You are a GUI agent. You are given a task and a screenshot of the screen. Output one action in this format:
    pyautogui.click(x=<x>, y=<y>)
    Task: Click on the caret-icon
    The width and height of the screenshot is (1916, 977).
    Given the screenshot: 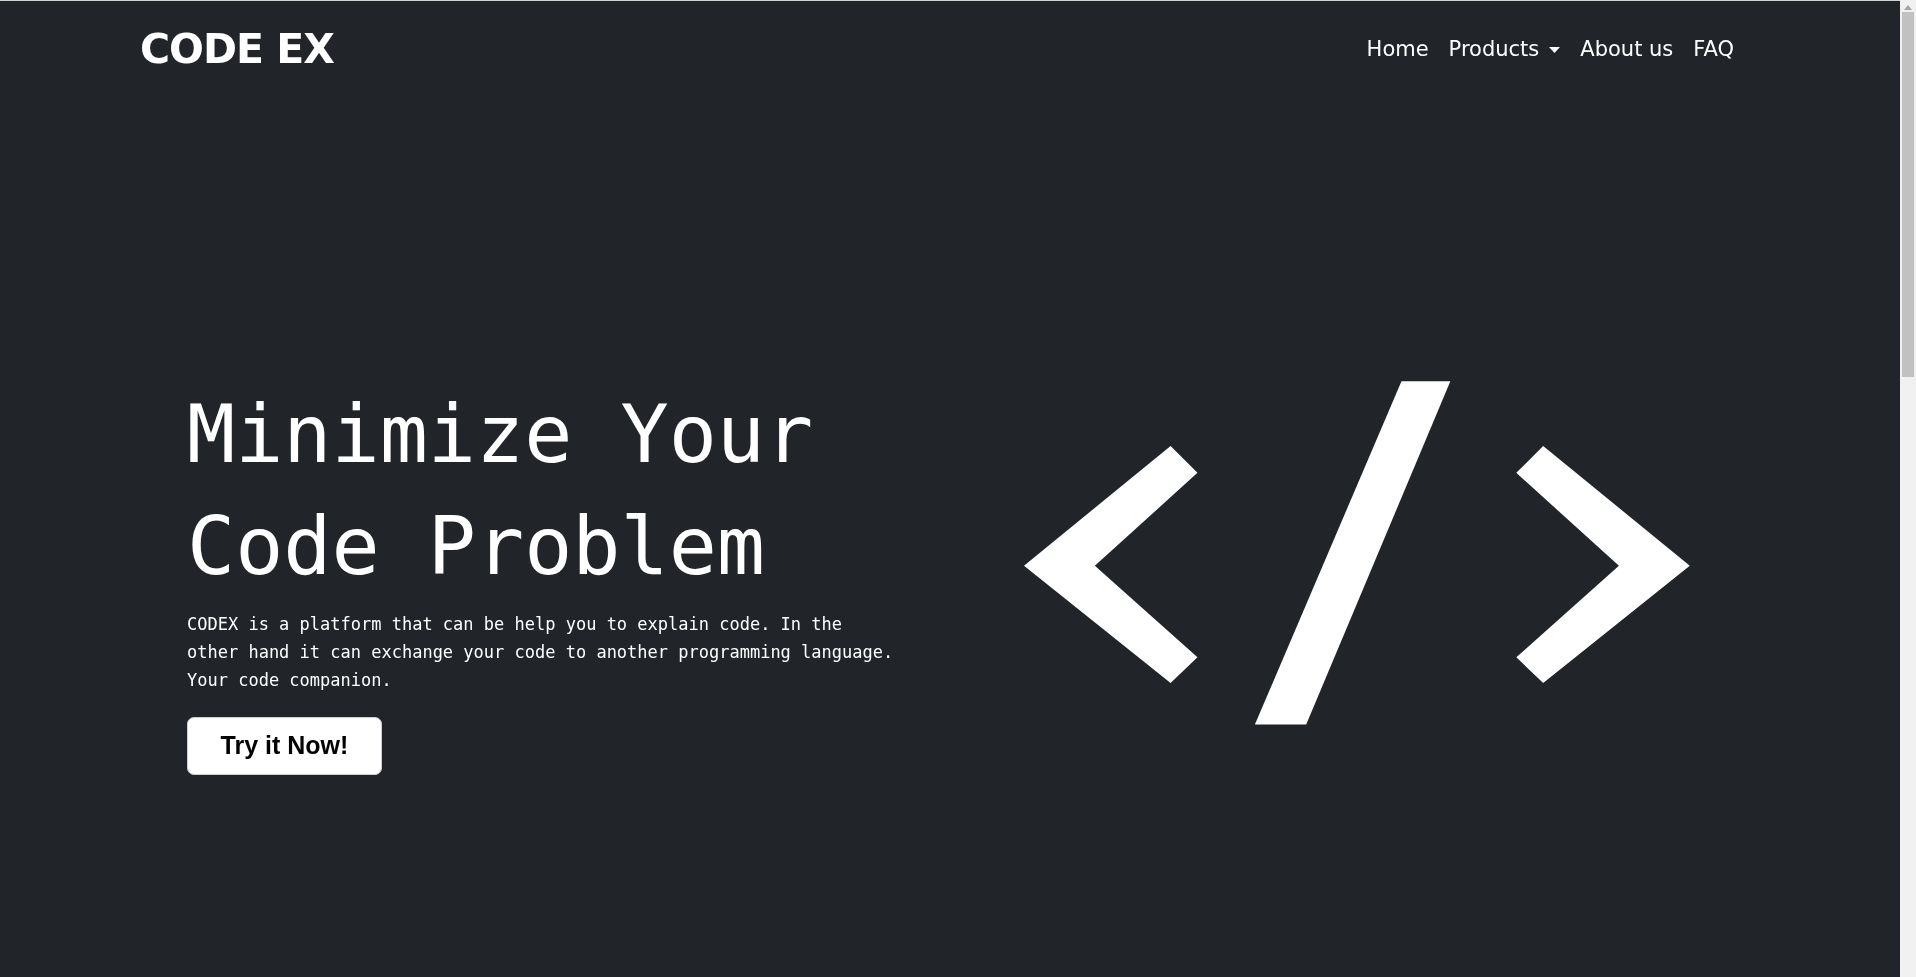 What is the action you would take?
    pyautogui.click(x=1555, y=50)
    